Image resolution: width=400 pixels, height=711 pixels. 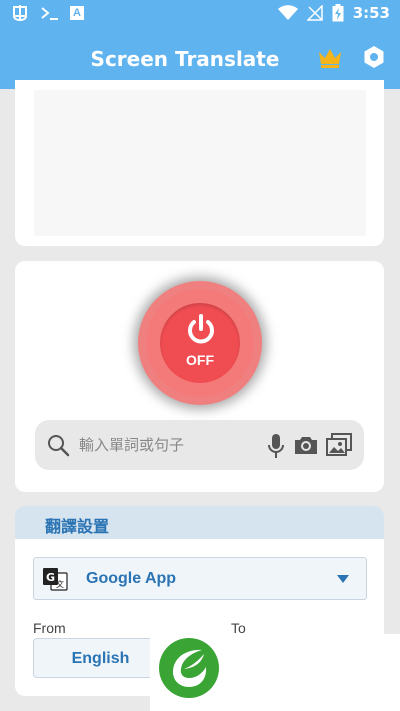 What do you see at coordinates (60, 584) in the screenshot?
I see `svg-text: 文` at bounding box center [60, 584].